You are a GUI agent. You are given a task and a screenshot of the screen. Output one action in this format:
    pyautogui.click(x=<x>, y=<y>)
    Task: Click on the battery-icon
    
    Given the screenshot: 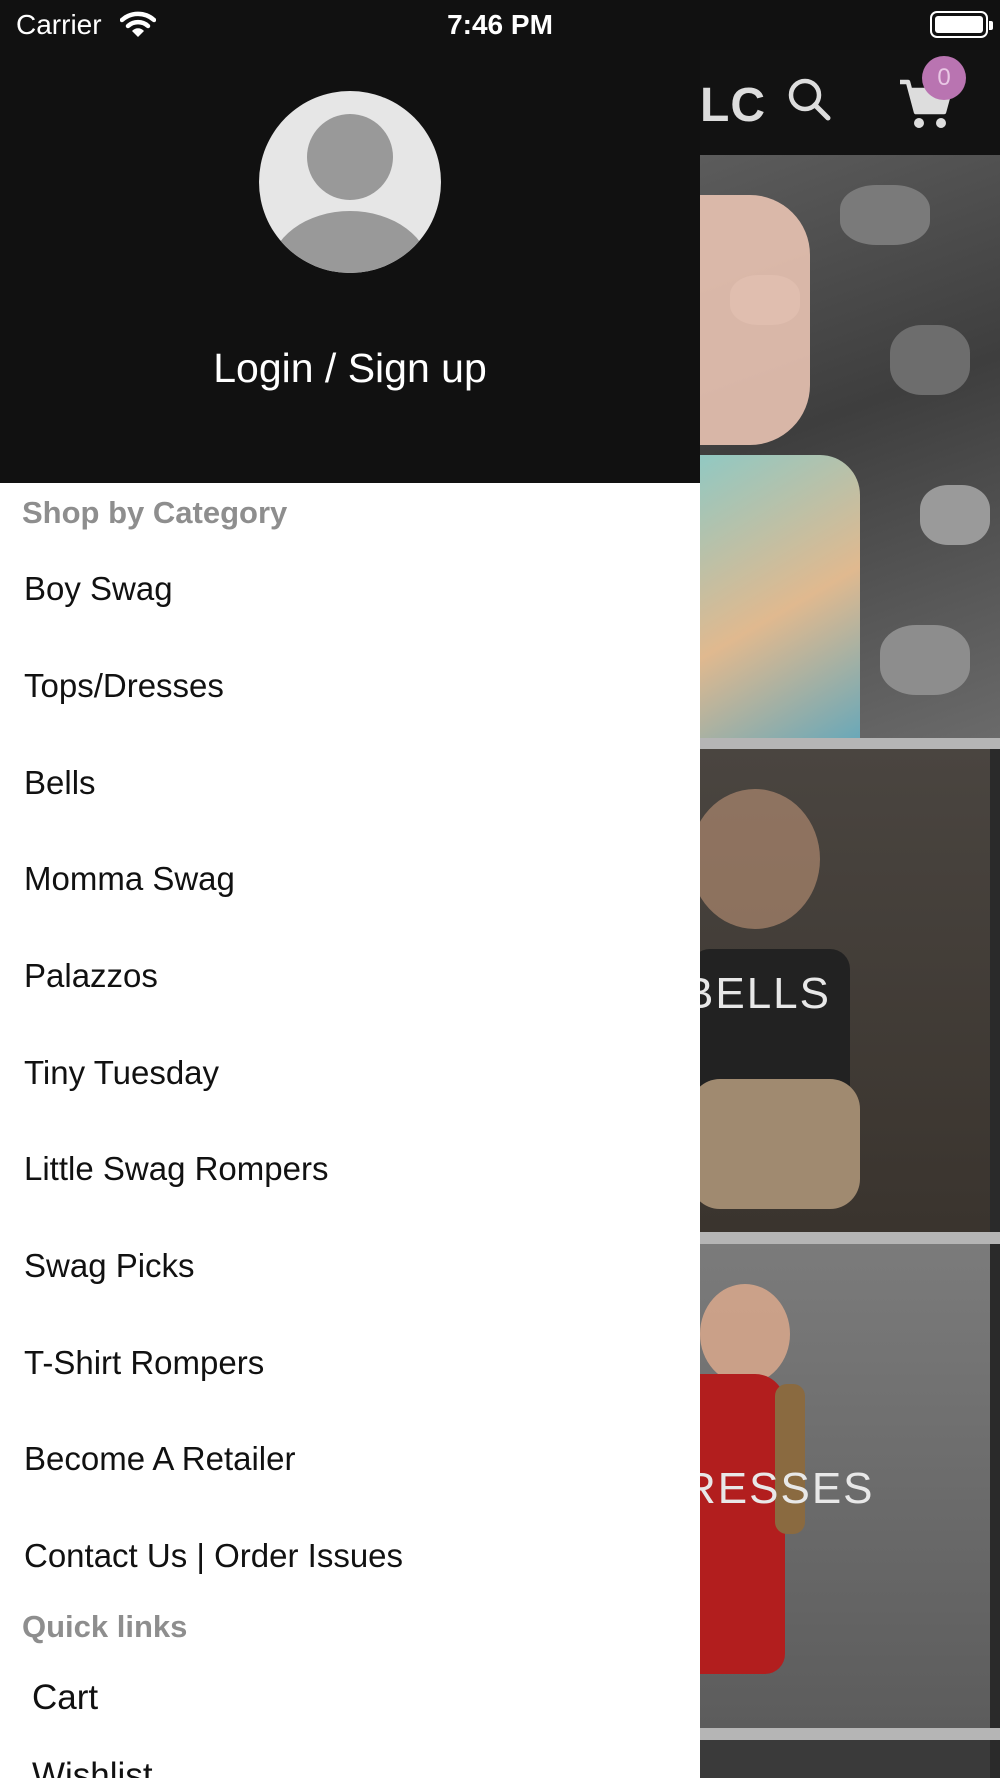 What is the action you would take?
    pyautogui.click(x=961, y=24)
    